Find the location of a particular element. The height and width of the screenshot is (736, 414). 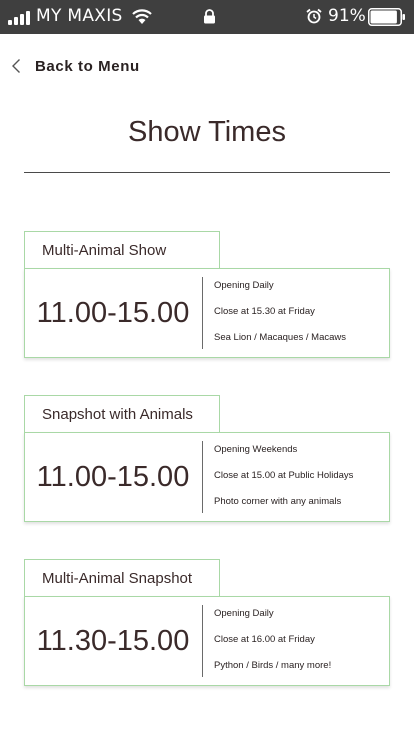

show-detail-opening: Opening Weekends is located at coordinates (256, 449).